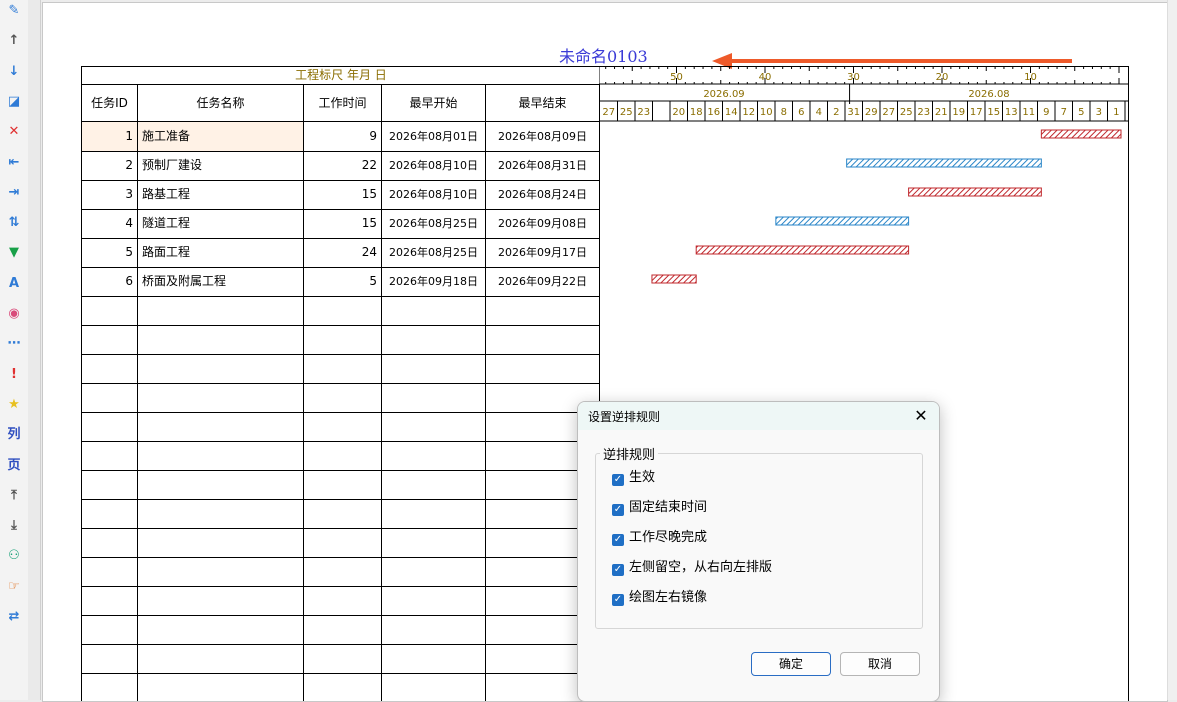 This screenshot has width=1177, height=702. I want to click on arrow-up-icon: ↑, so click(14, 41).